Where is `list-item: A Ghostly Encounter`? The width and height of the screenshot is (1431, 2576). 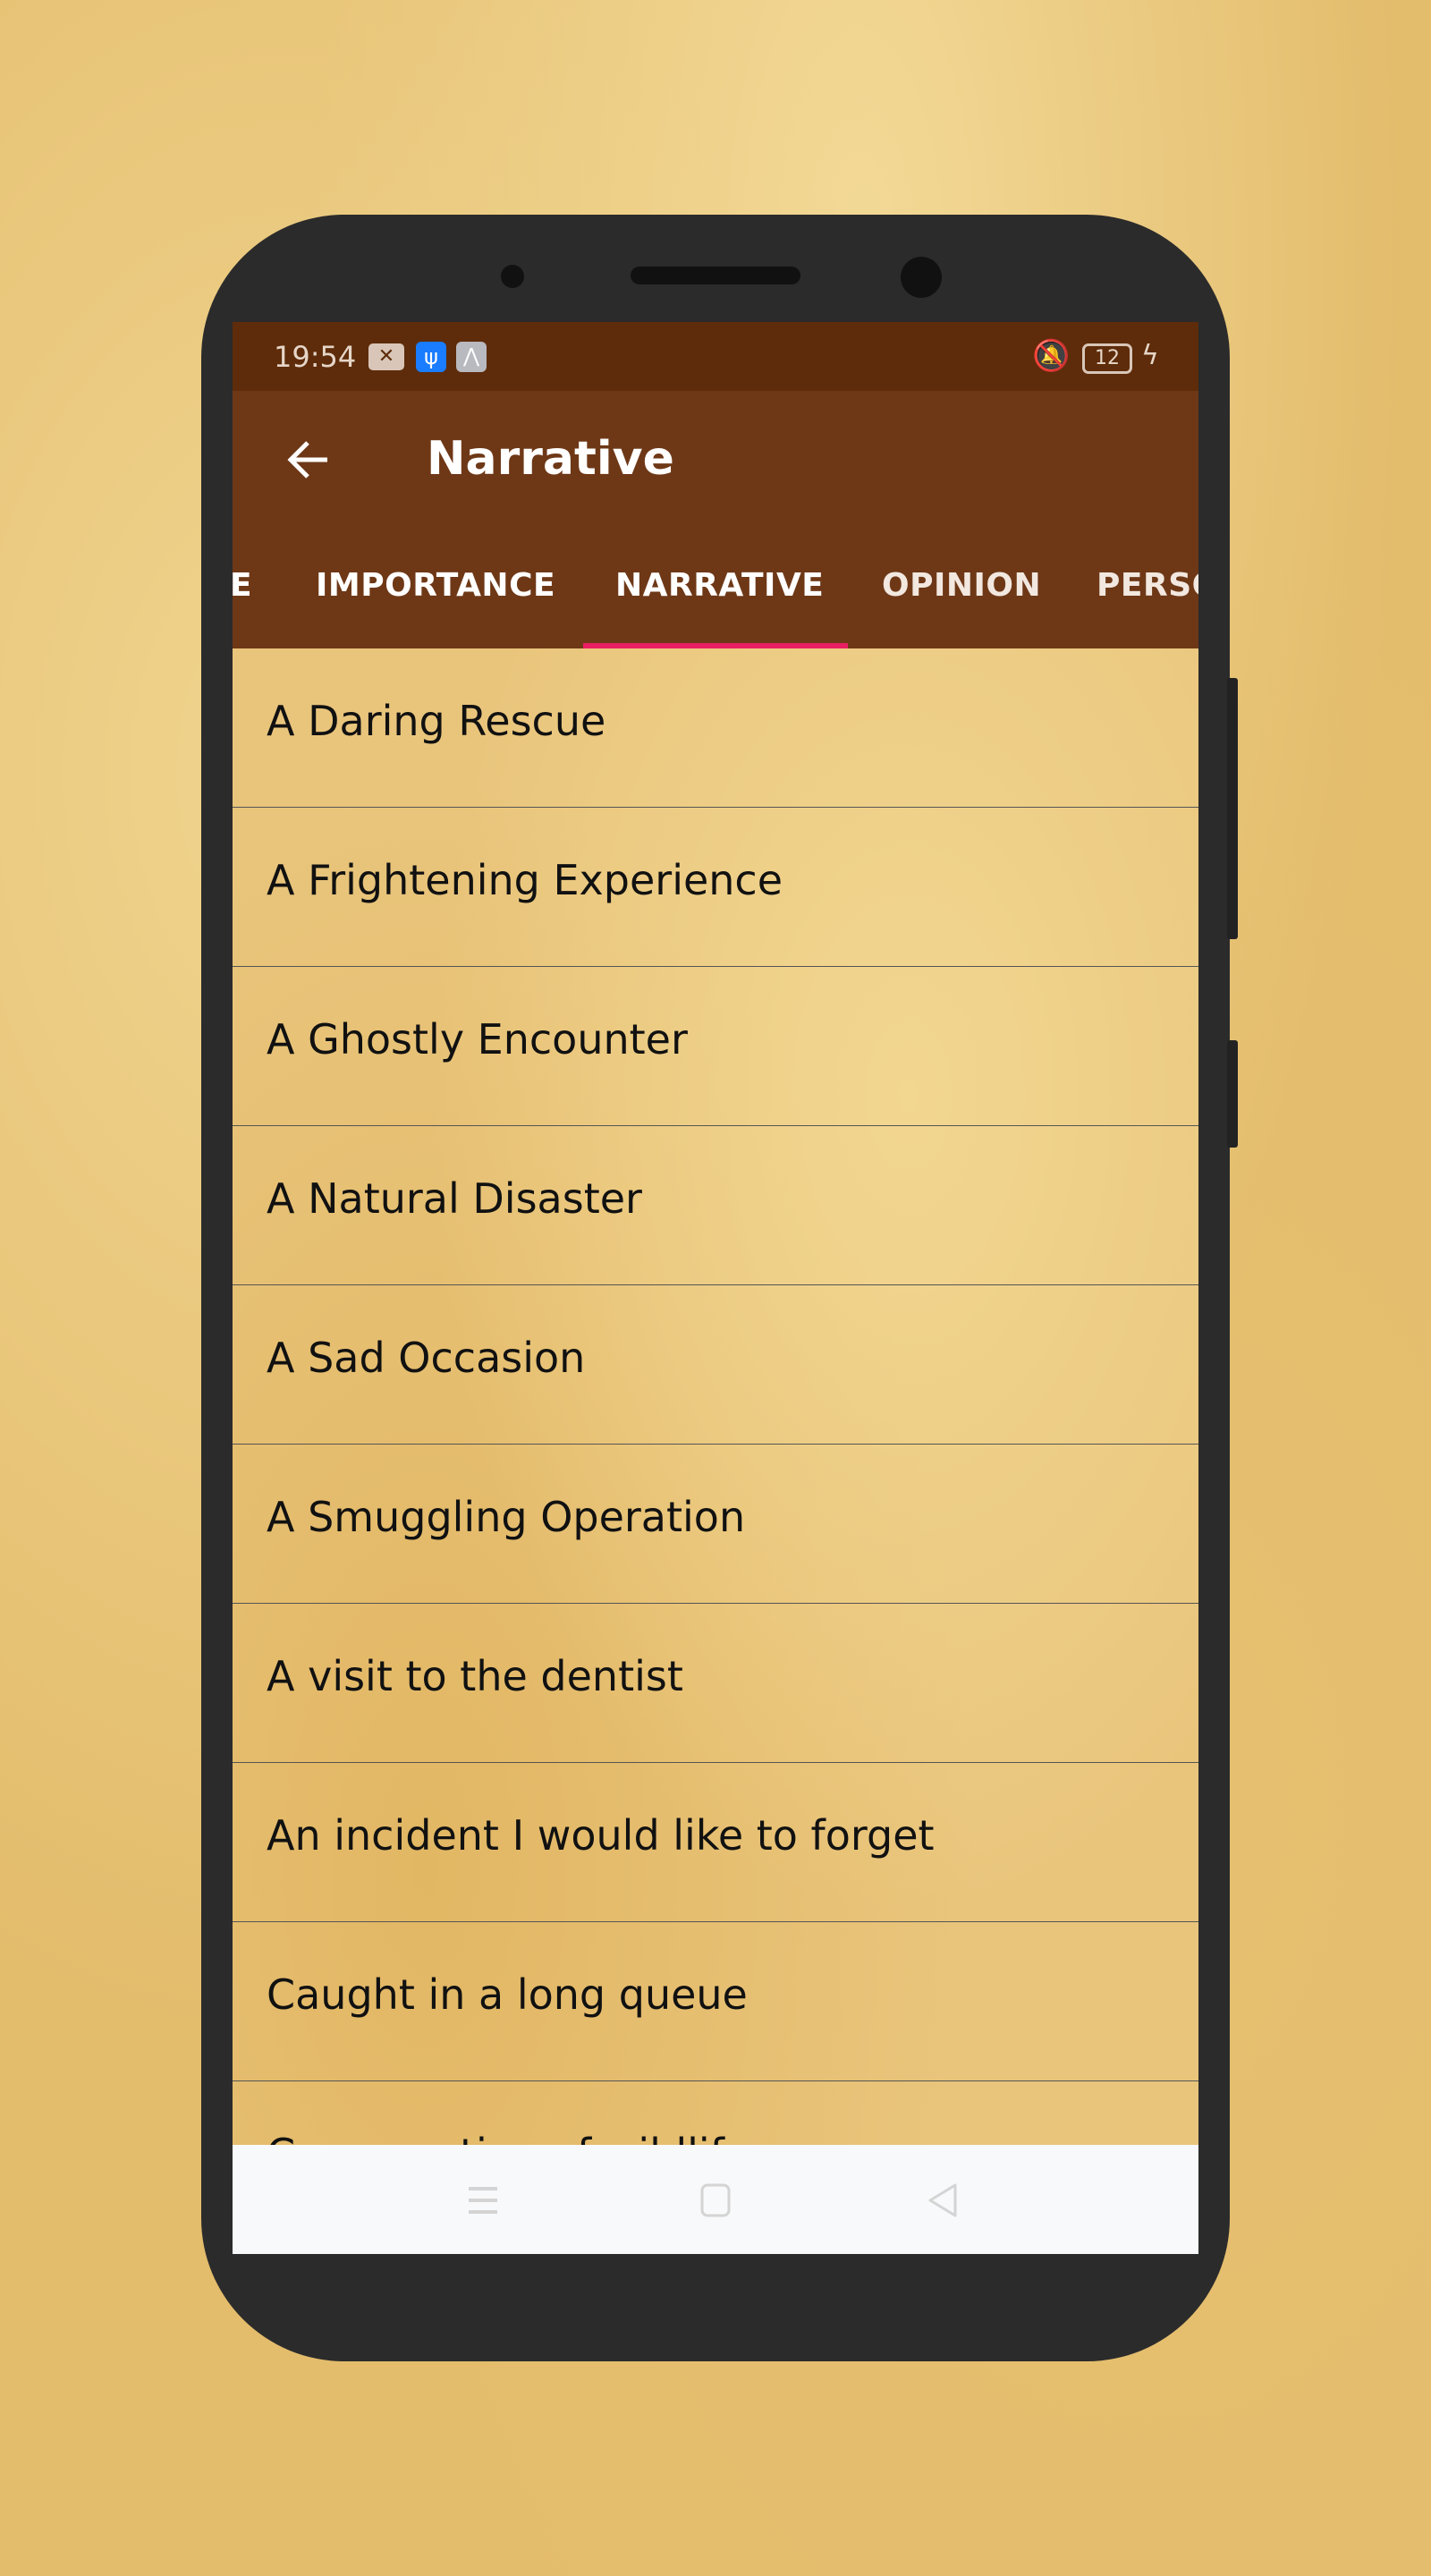
list-item: A Ghostly Encounter is located at coordinates (716, 1046).